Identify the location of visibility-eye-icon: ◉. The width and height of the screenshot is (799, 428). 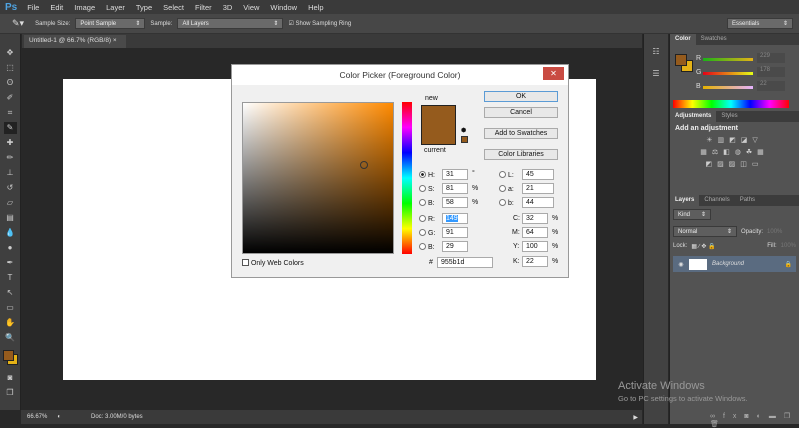
(681, 264).